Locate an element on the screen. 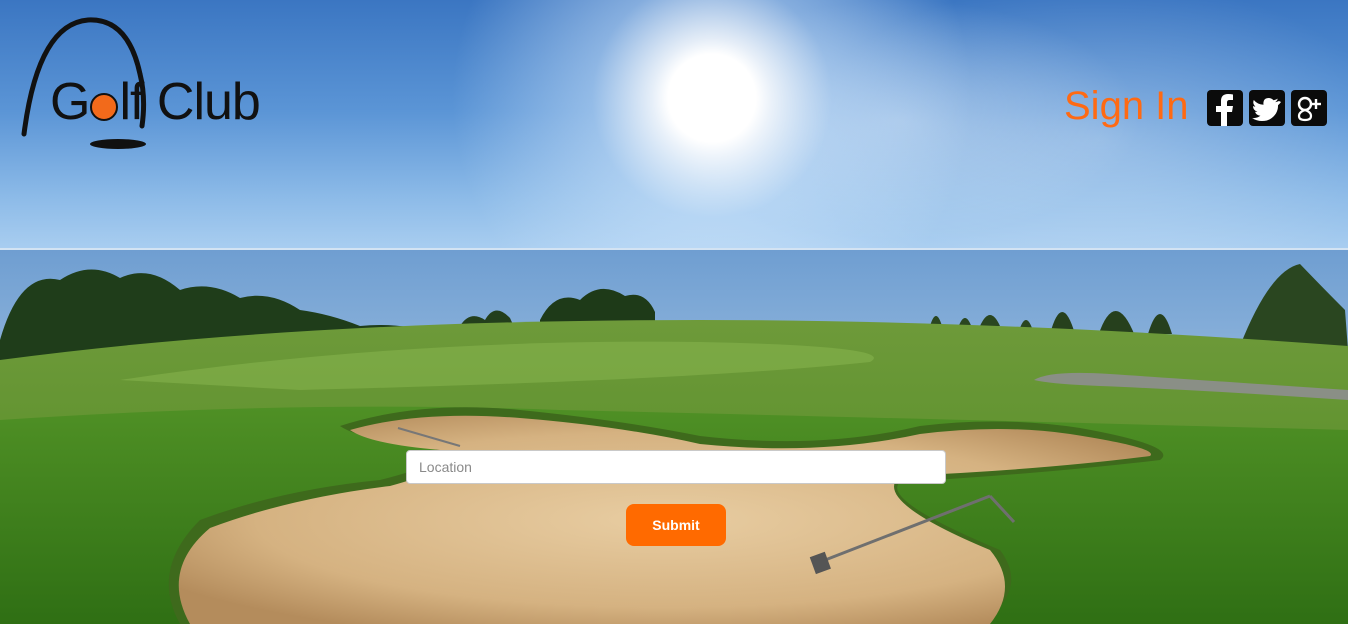  facebook-button is located at coordinates (1225, 108).